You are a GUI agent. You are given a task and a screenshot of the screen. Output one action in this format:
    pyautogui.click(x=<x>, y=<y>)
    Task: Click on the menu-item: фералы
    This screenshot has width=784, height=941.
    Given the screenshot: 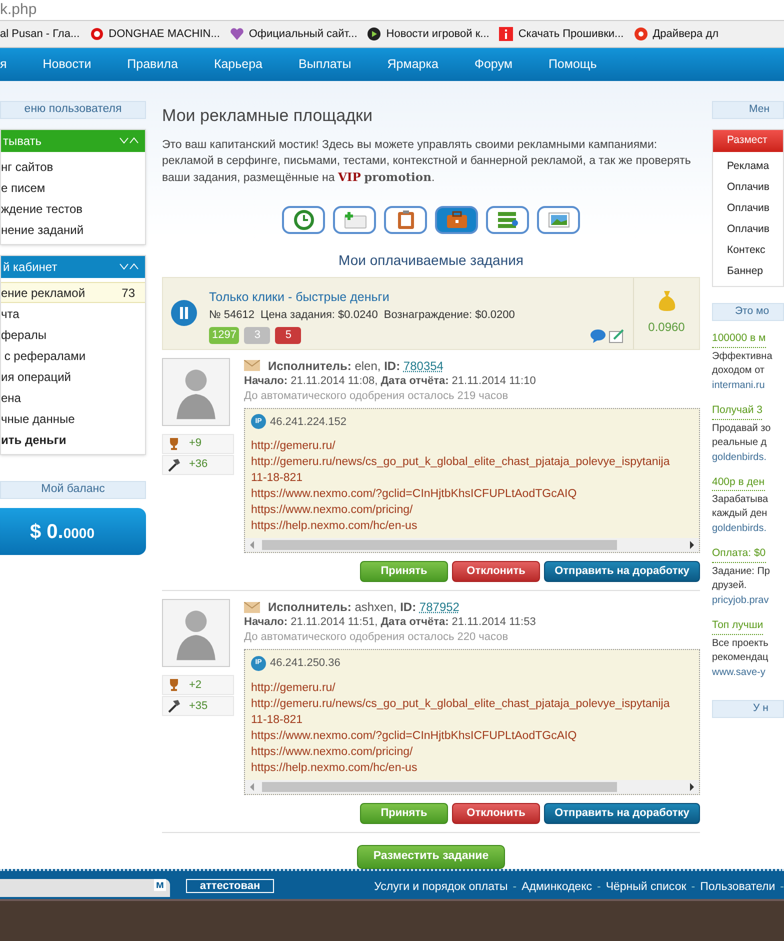 What is the action you would take?
    pyautogui.click(x=73, y=334)
    